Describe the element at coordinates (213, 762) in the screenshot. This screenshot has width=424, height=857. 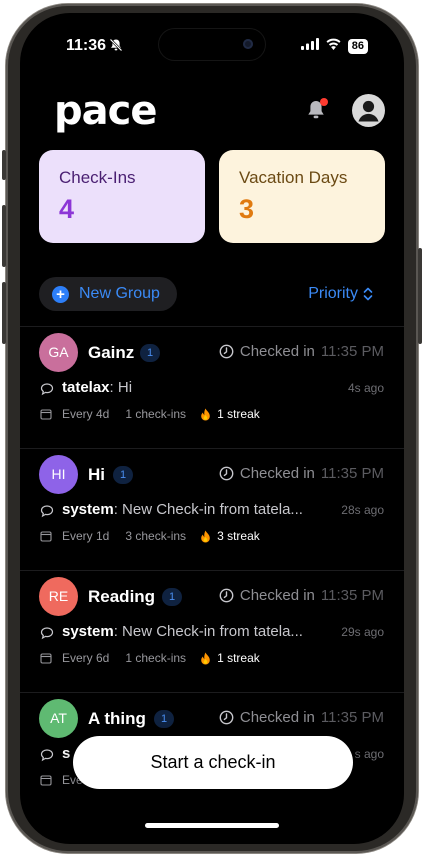
I see `start-checkin-button: Start a check-in` at that location.